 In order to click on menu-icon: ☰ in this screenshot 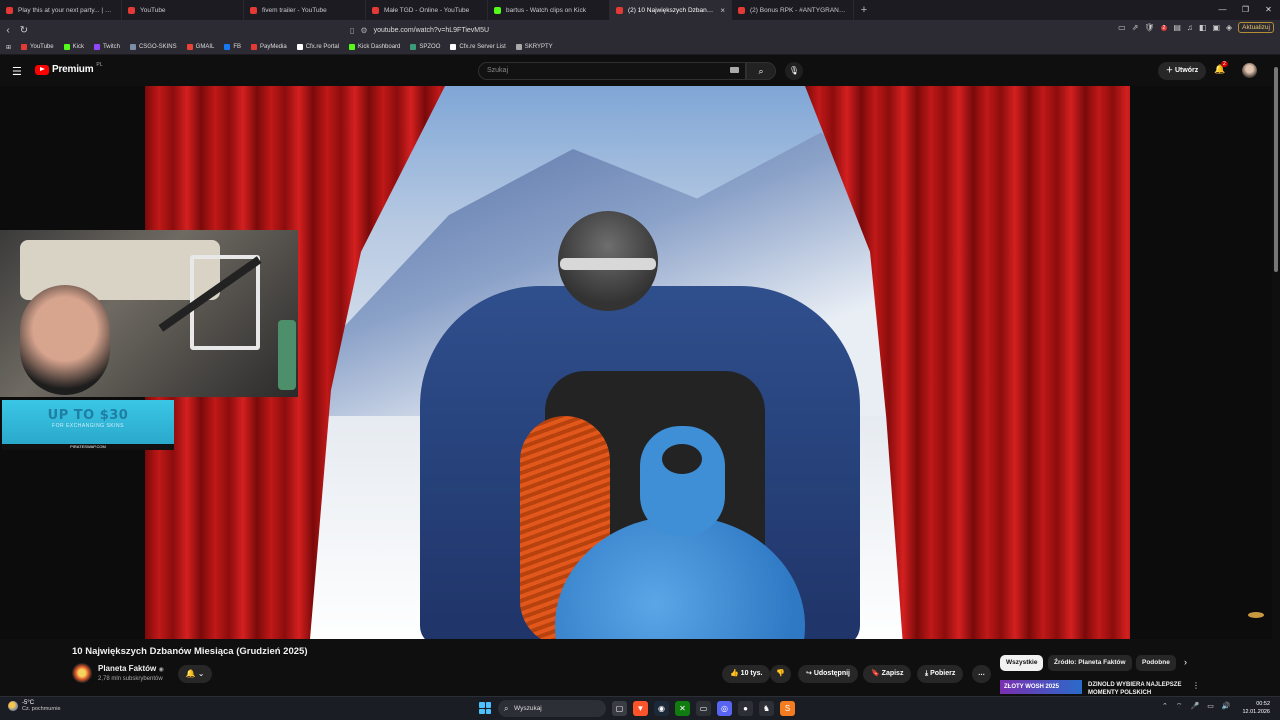, I will do `click(17, 71)`.